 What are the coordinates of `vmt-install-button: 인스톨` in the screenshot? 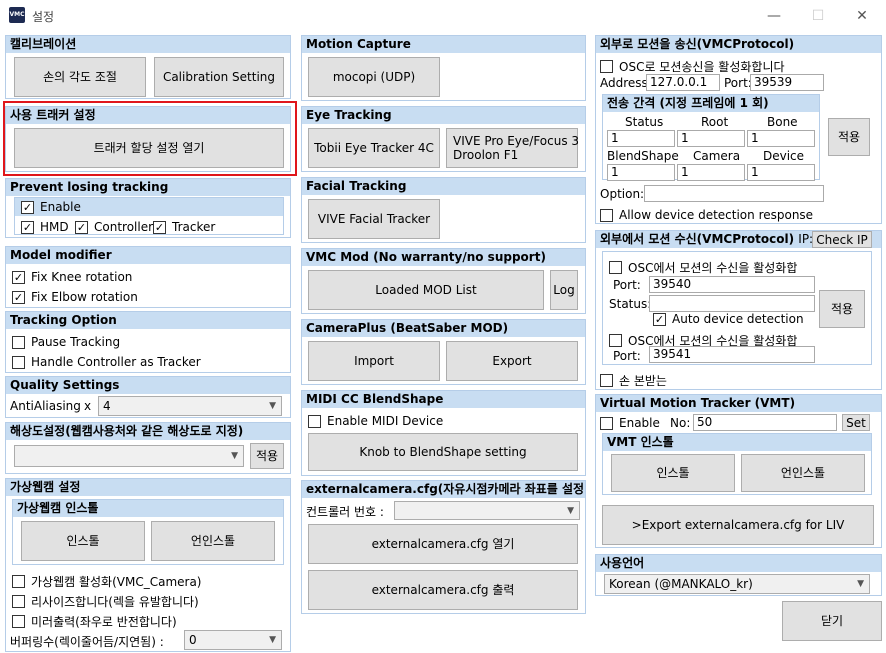 It's located at (673, 473).